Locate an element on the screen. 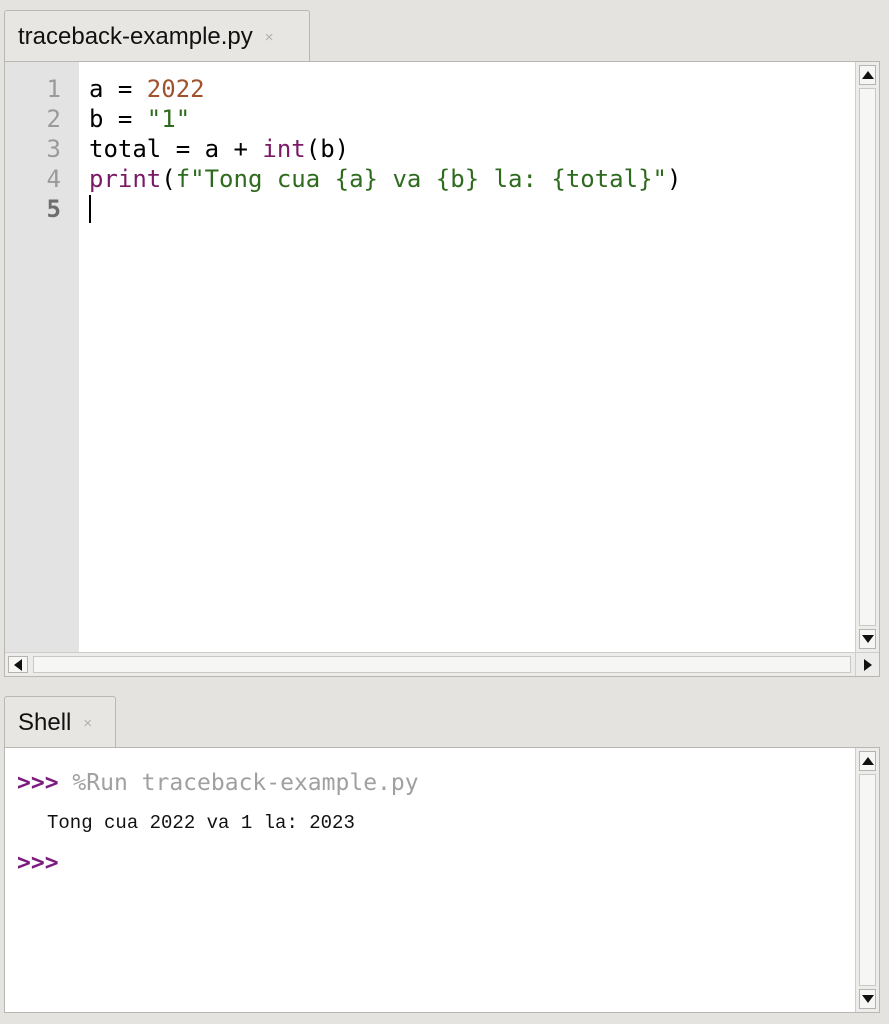 The width and height of the screenshot is (889, 1024). line-number-active: 5 is located at coordinates (53, 209).